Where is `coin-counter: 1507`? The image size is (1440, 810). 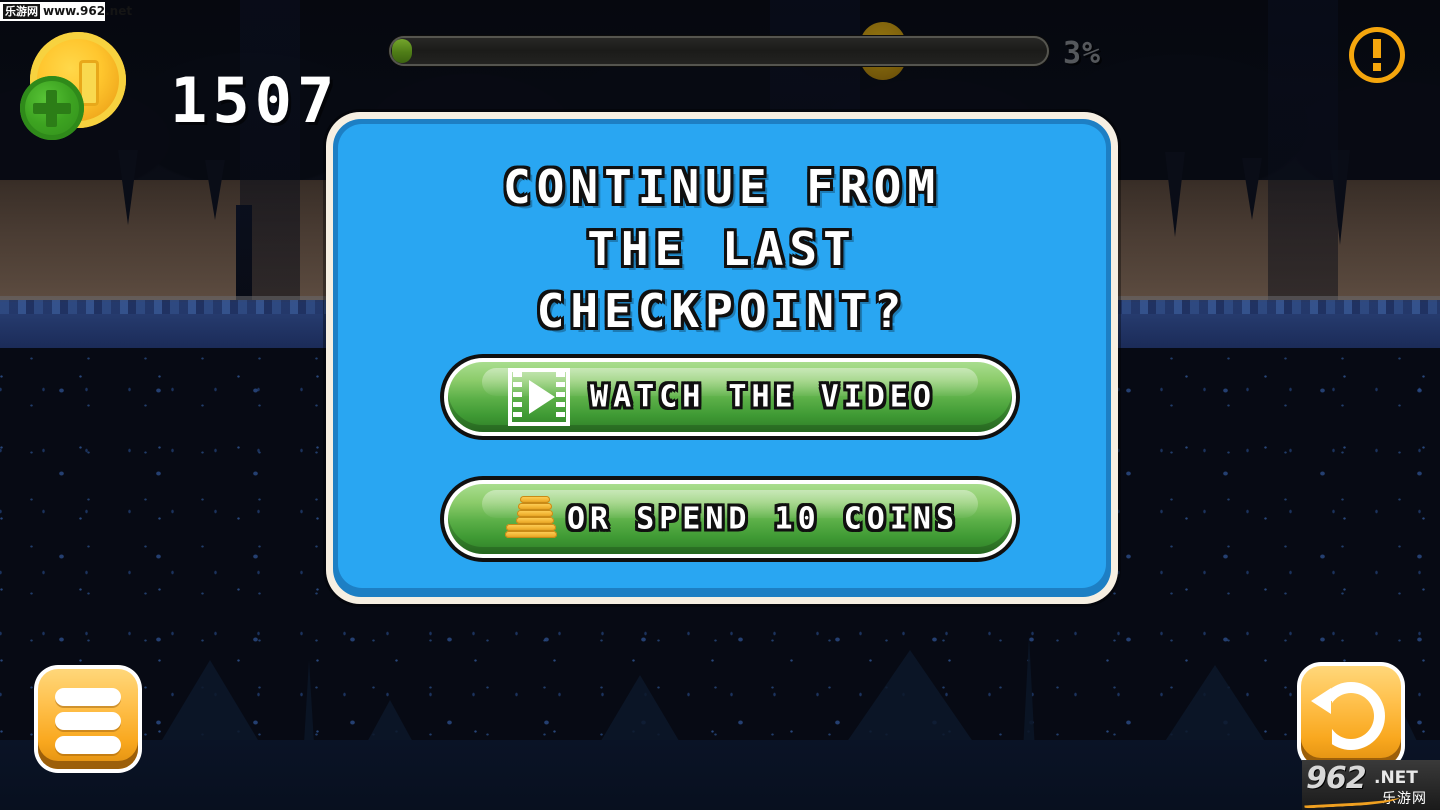 coin-counter: 1507 is located at coordinates (183, 84).